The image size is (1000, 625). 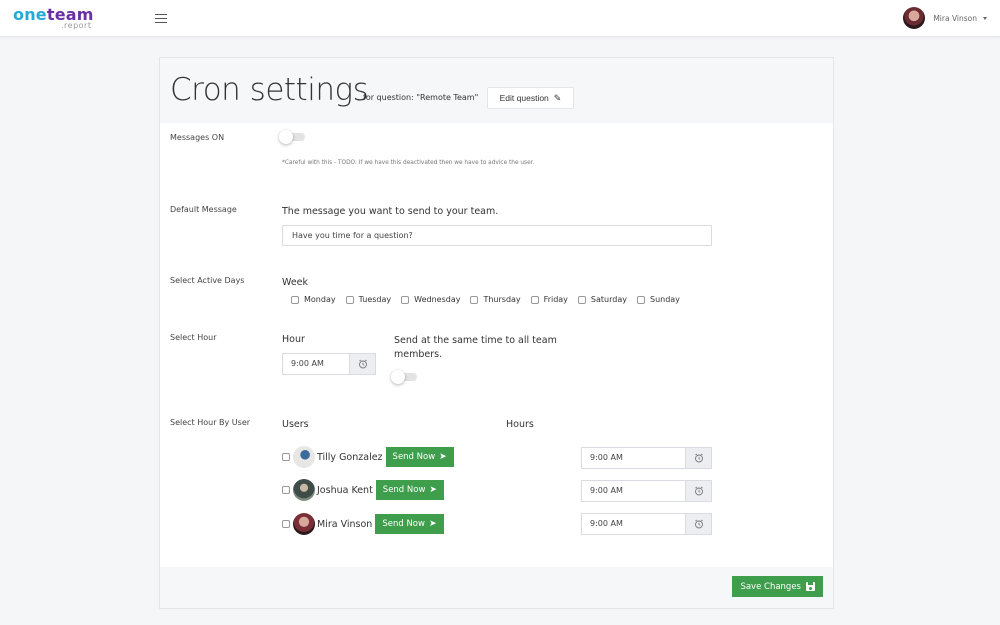 What do you see at coordinates (421, 97) in the screenshot?
I see `page-subtitle: for question: "Remote Team"` at bounding box center [421, 97].